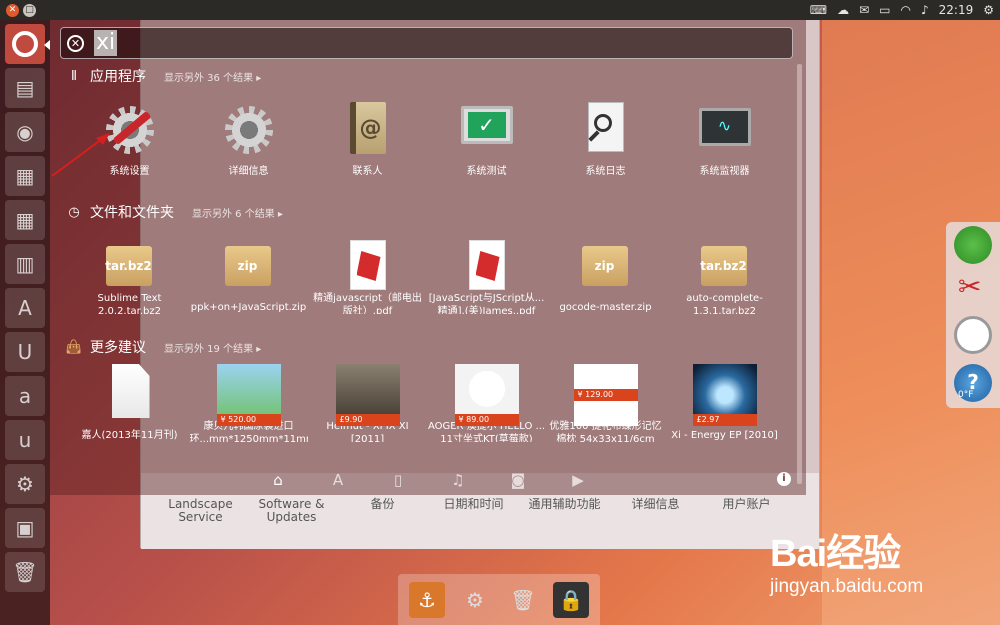 The image size is (1000, 625). What do you see at coordinates (367, 172) in the screenshot?
I see `result-label: 联系人` at bounding box center [367, 172].